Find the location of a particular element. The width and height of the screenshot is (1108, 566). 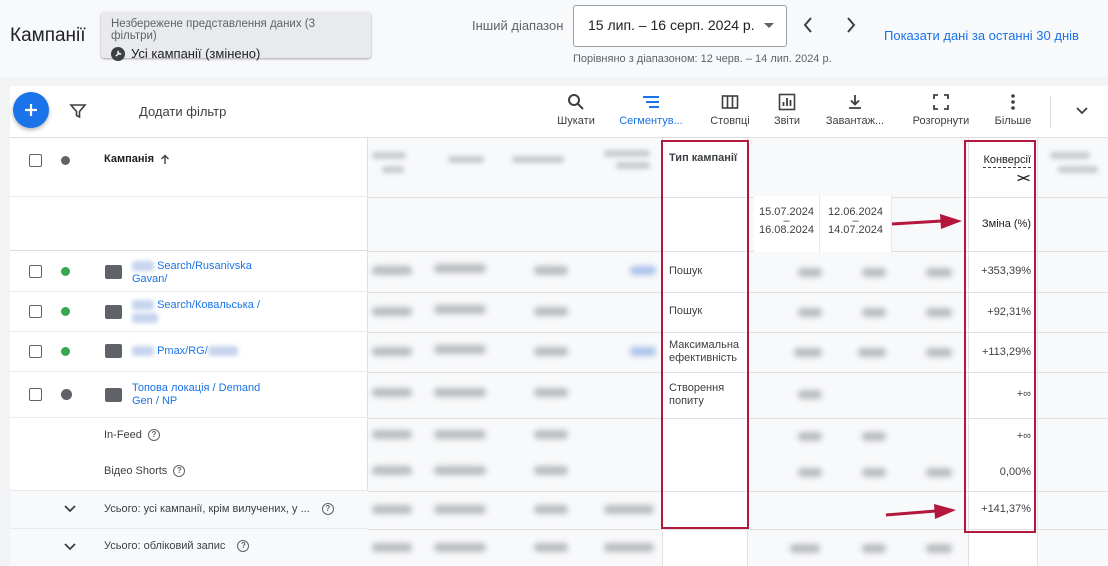

columns-button: Стовпці is located at coordinates (730, 110).